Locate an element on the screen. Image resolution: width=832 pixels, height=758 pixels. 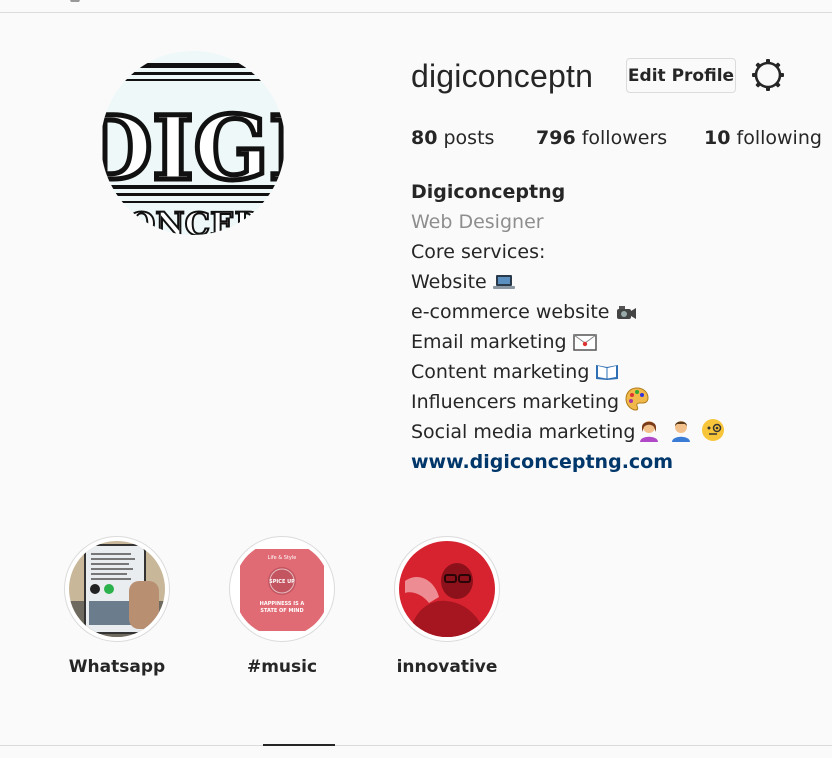
envelope-emoji is located at coordinates (584, 342).